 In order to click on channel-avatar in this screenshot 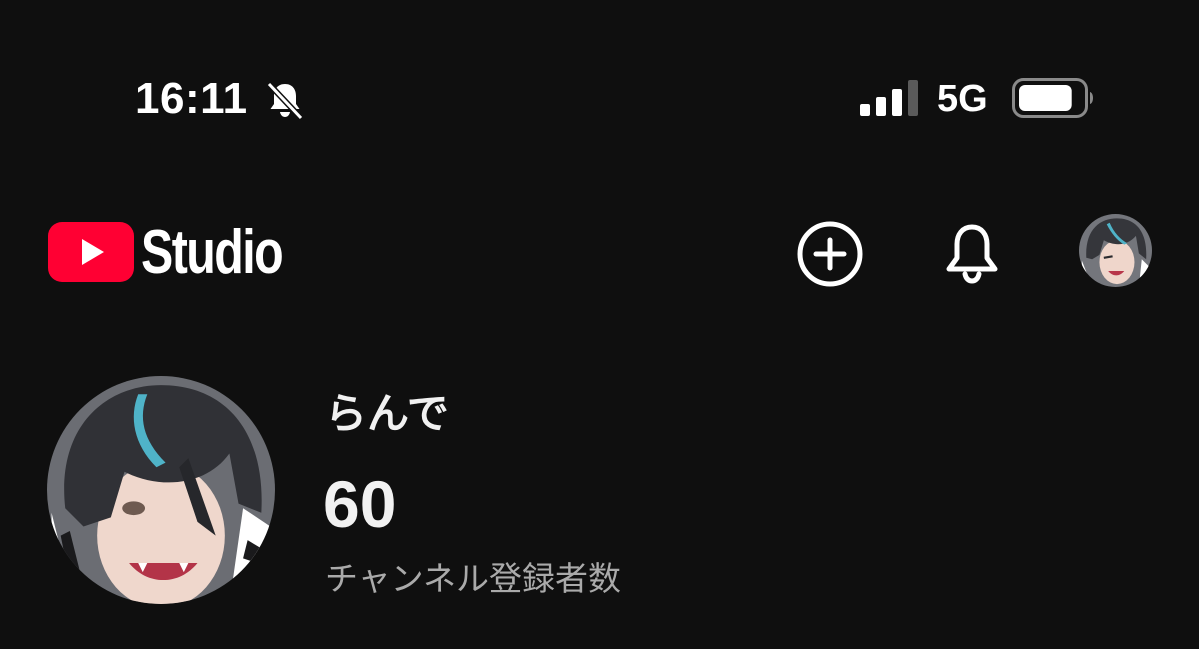, I will do `click(161, 490)`.